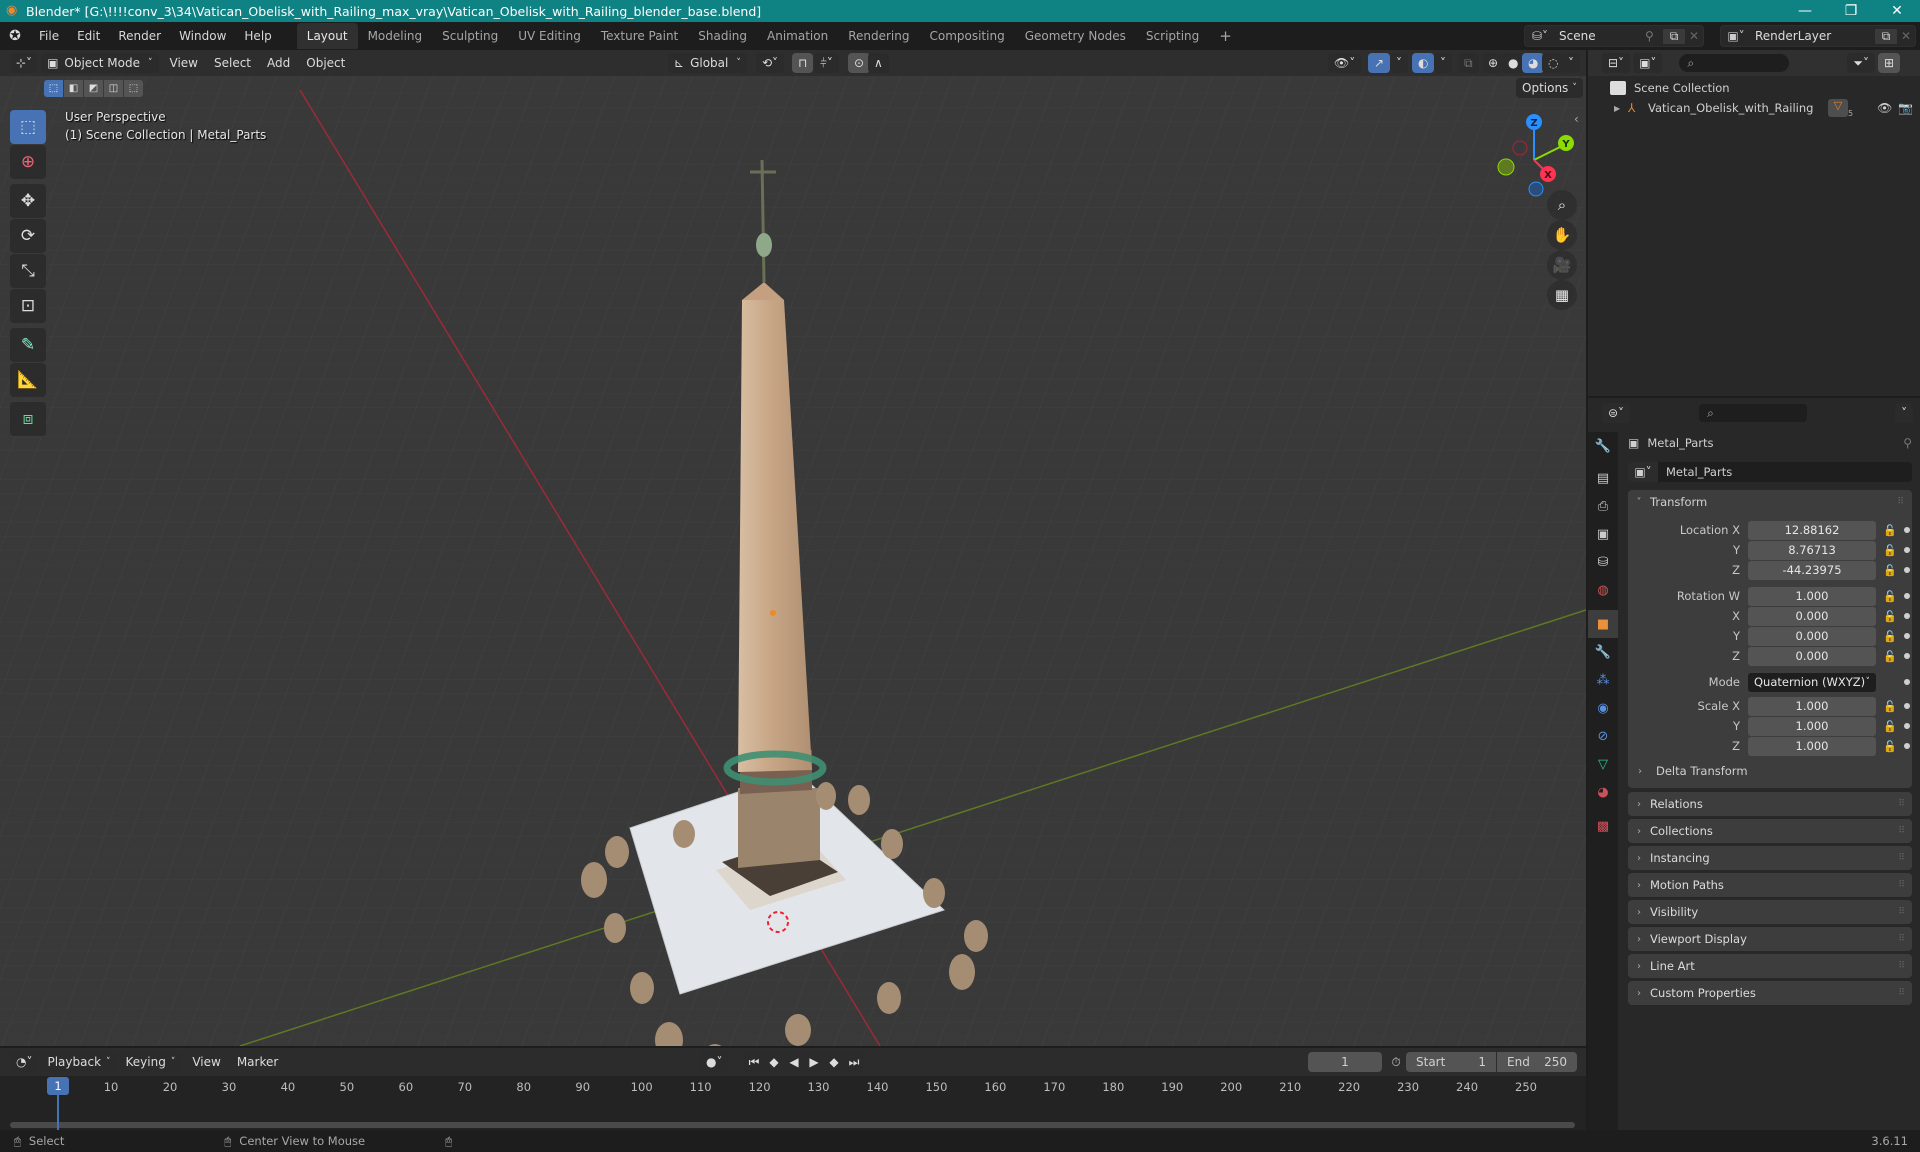  Describe the element at coordinates (1812, 530) in the screenshot. I see `location-x-field: 12.88162` at that location.